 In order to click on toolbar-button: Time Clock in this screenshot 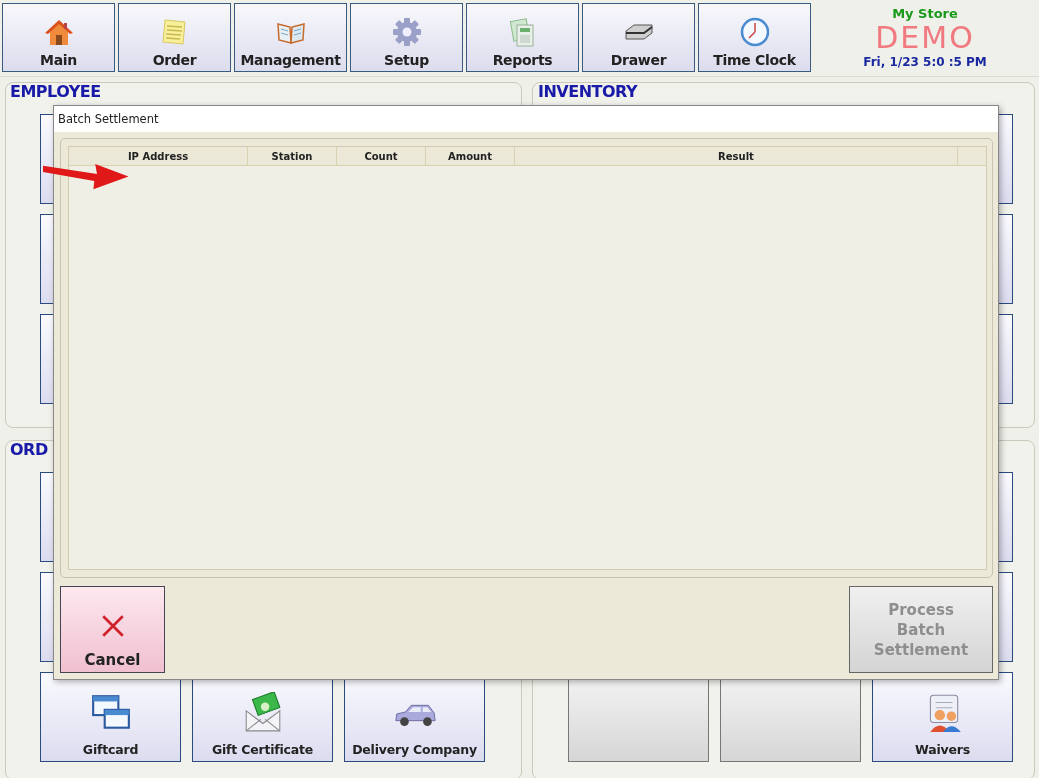, I will do `click(754, 37)`.